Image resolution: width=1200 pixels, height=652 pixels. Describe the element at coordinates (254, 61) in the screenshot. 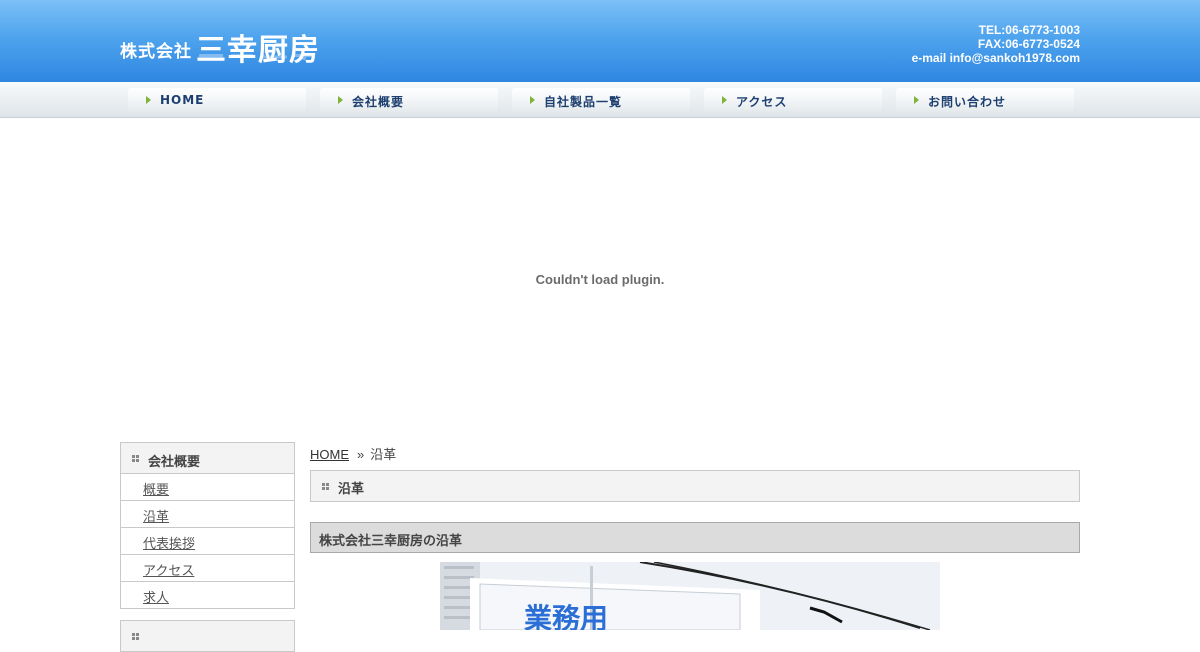

I see `logo-reflection-name: 三幸厨房` at that location.